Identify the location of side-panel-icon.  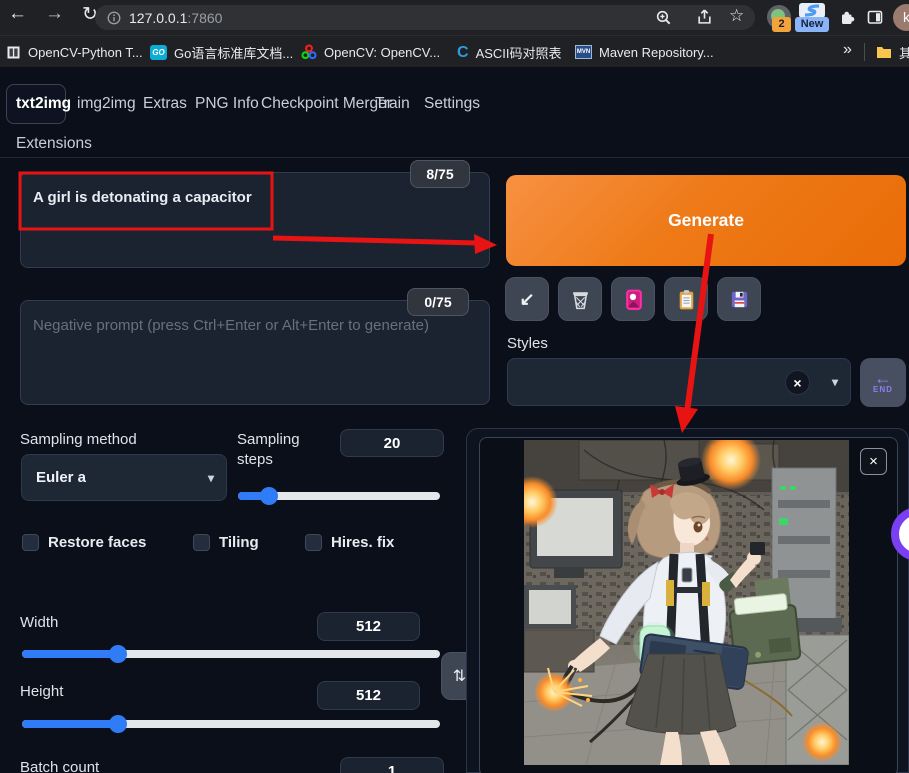
(875, 17).